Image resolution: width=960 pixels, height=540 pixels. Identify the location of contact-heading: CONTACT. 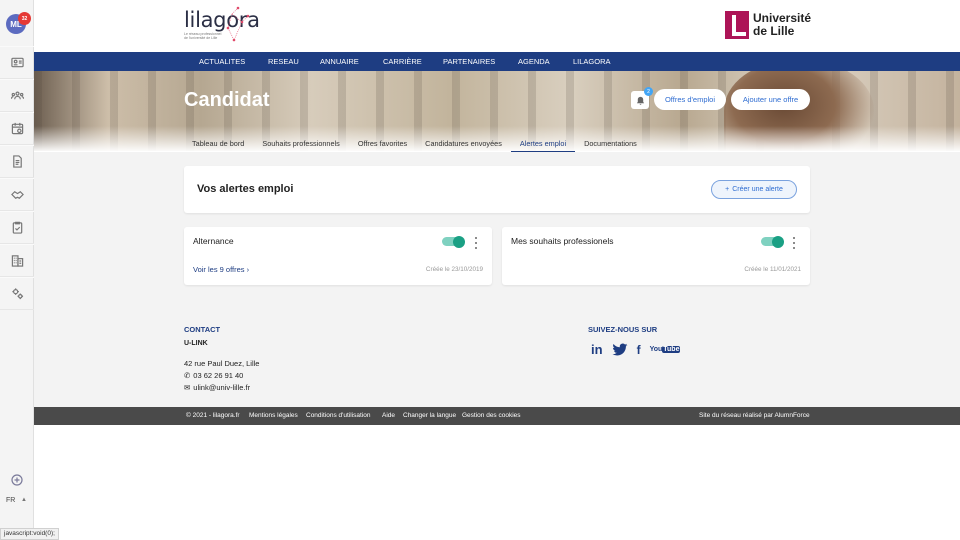
(202, 329).